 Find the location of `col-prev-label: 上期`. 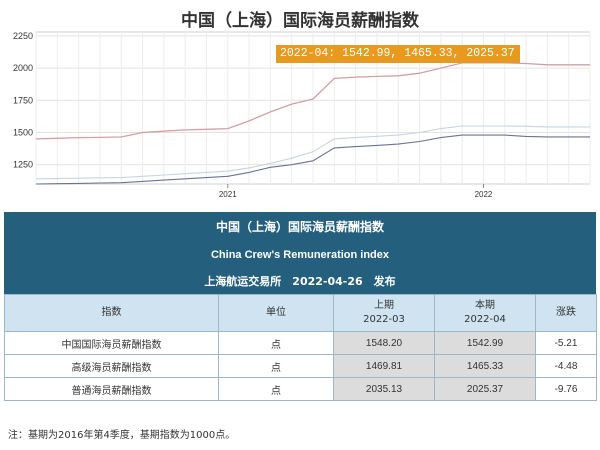

col-prev-label: 上期 is located at coordinates (384, 305).